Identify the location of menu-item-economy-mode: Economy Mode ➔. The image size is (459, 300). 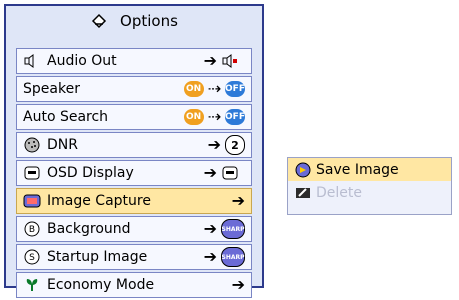
(134, 285).